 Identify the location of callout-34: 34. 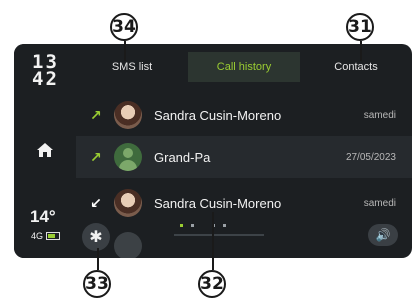
(124, 27).